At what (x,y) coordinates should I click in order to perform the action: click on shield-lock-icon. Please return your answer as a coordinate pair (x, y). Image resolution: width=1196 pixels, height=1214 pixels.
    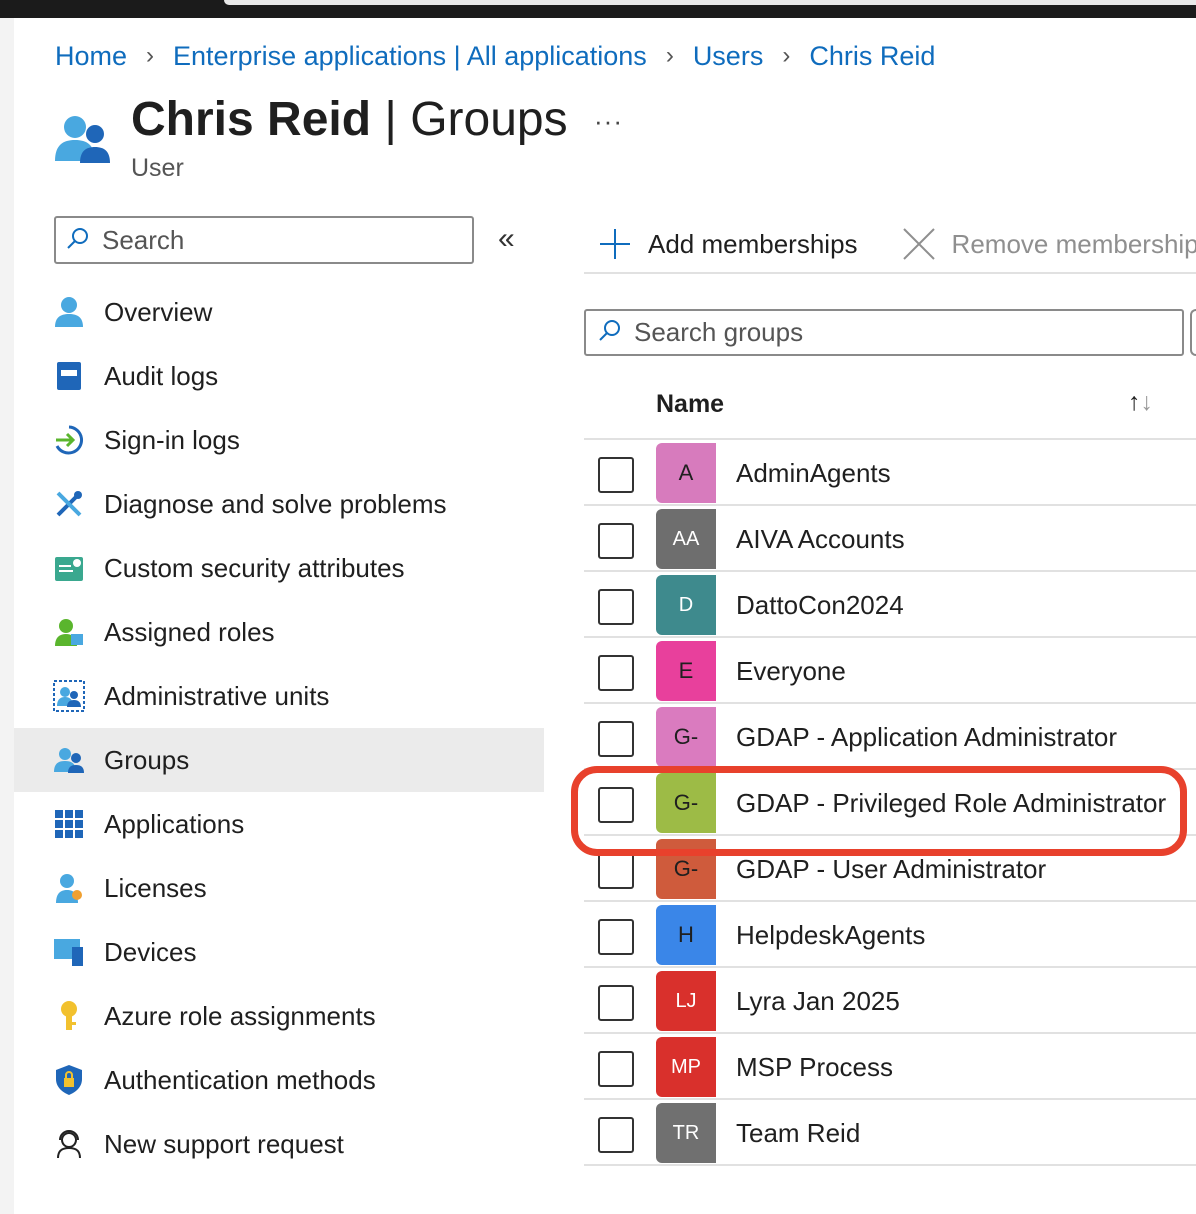
    Looking at the image, I should click on (69, 1080).